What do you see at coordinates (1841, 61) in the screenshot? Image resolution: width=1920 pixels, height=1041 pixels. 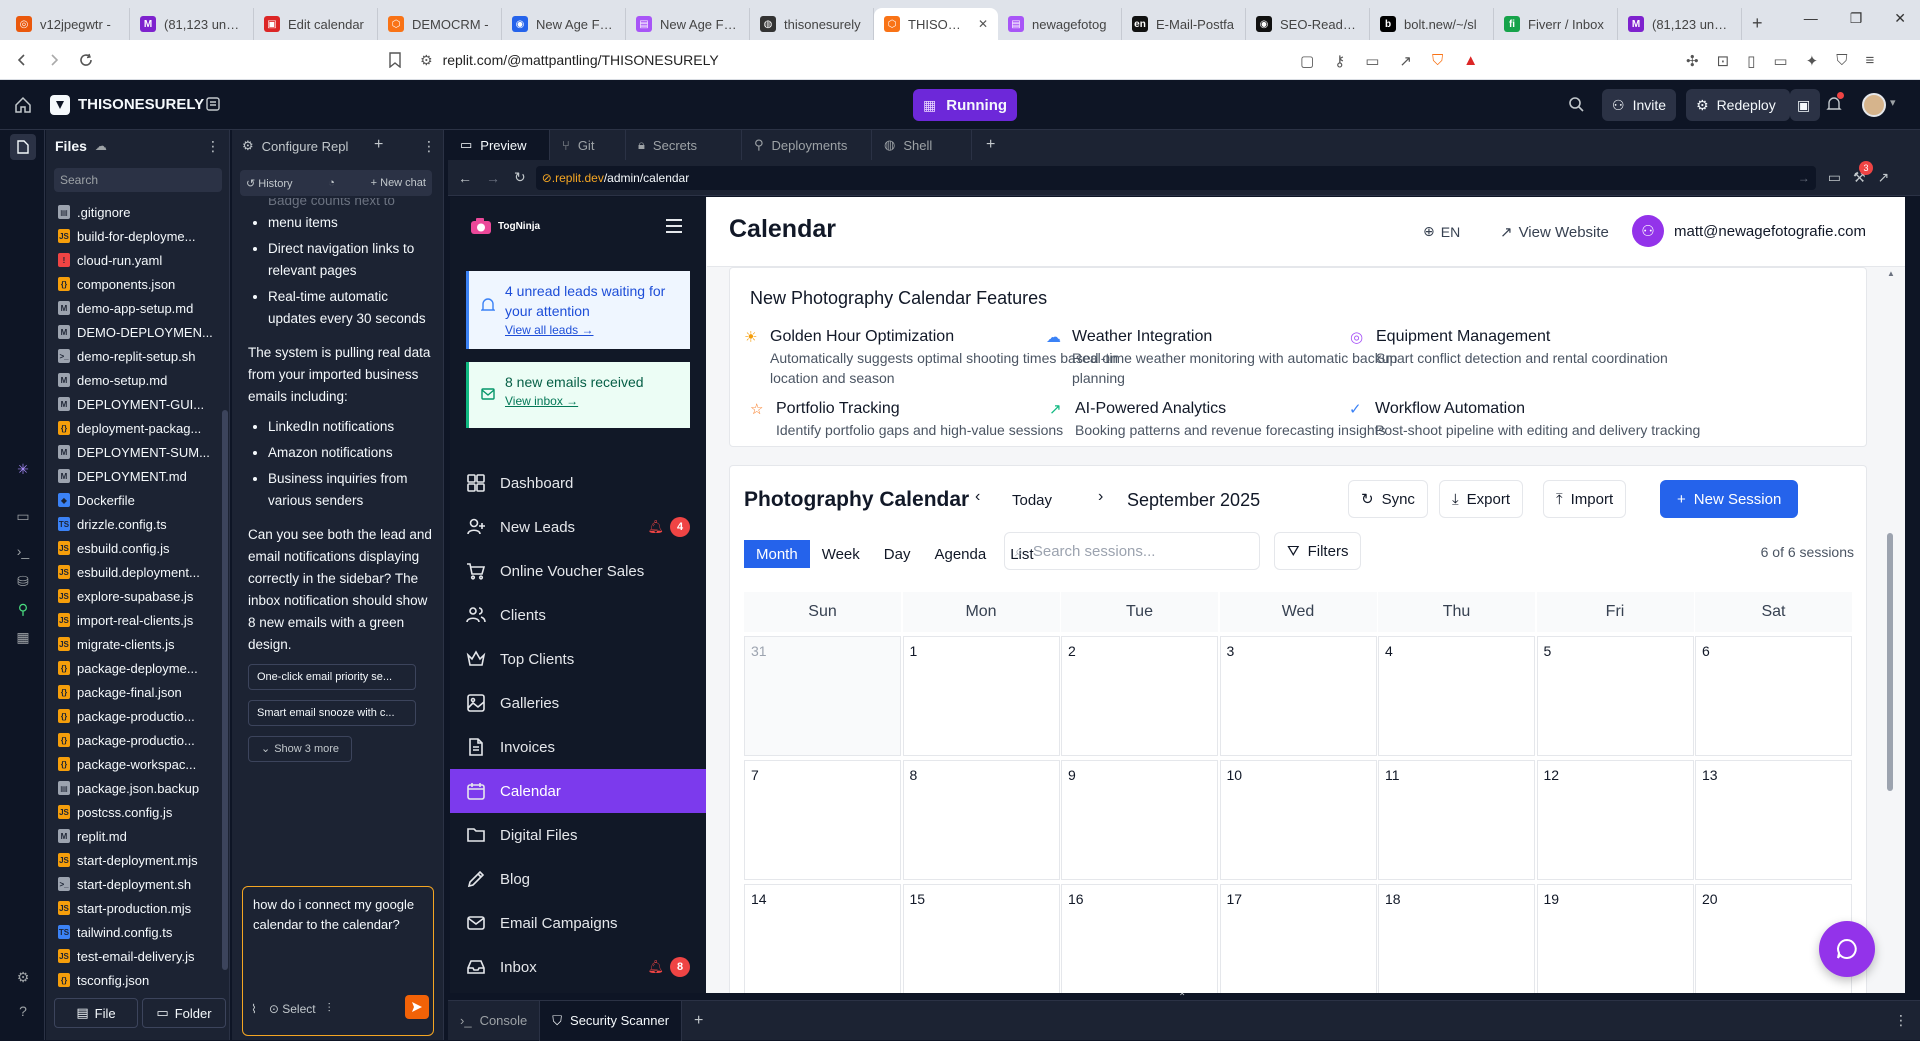 I see `vpn-icon: ⛉` at bounding box center [1841, 61].